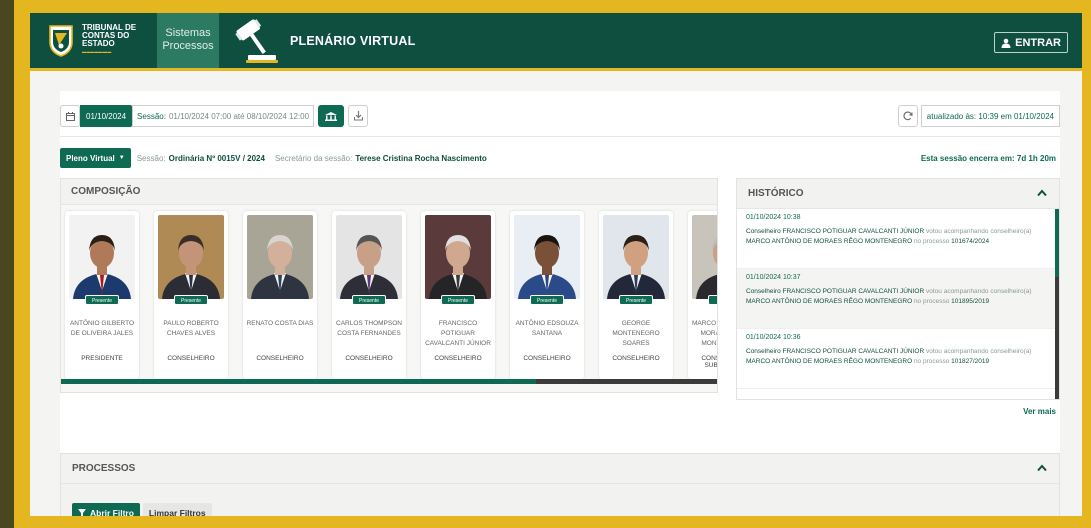 Image resolution: width=1091 pixels, height=528 pixels. Describe the element at coordinates (188, 33) in the screenshot. I see `nav-line-1: Sistemas` at that location.